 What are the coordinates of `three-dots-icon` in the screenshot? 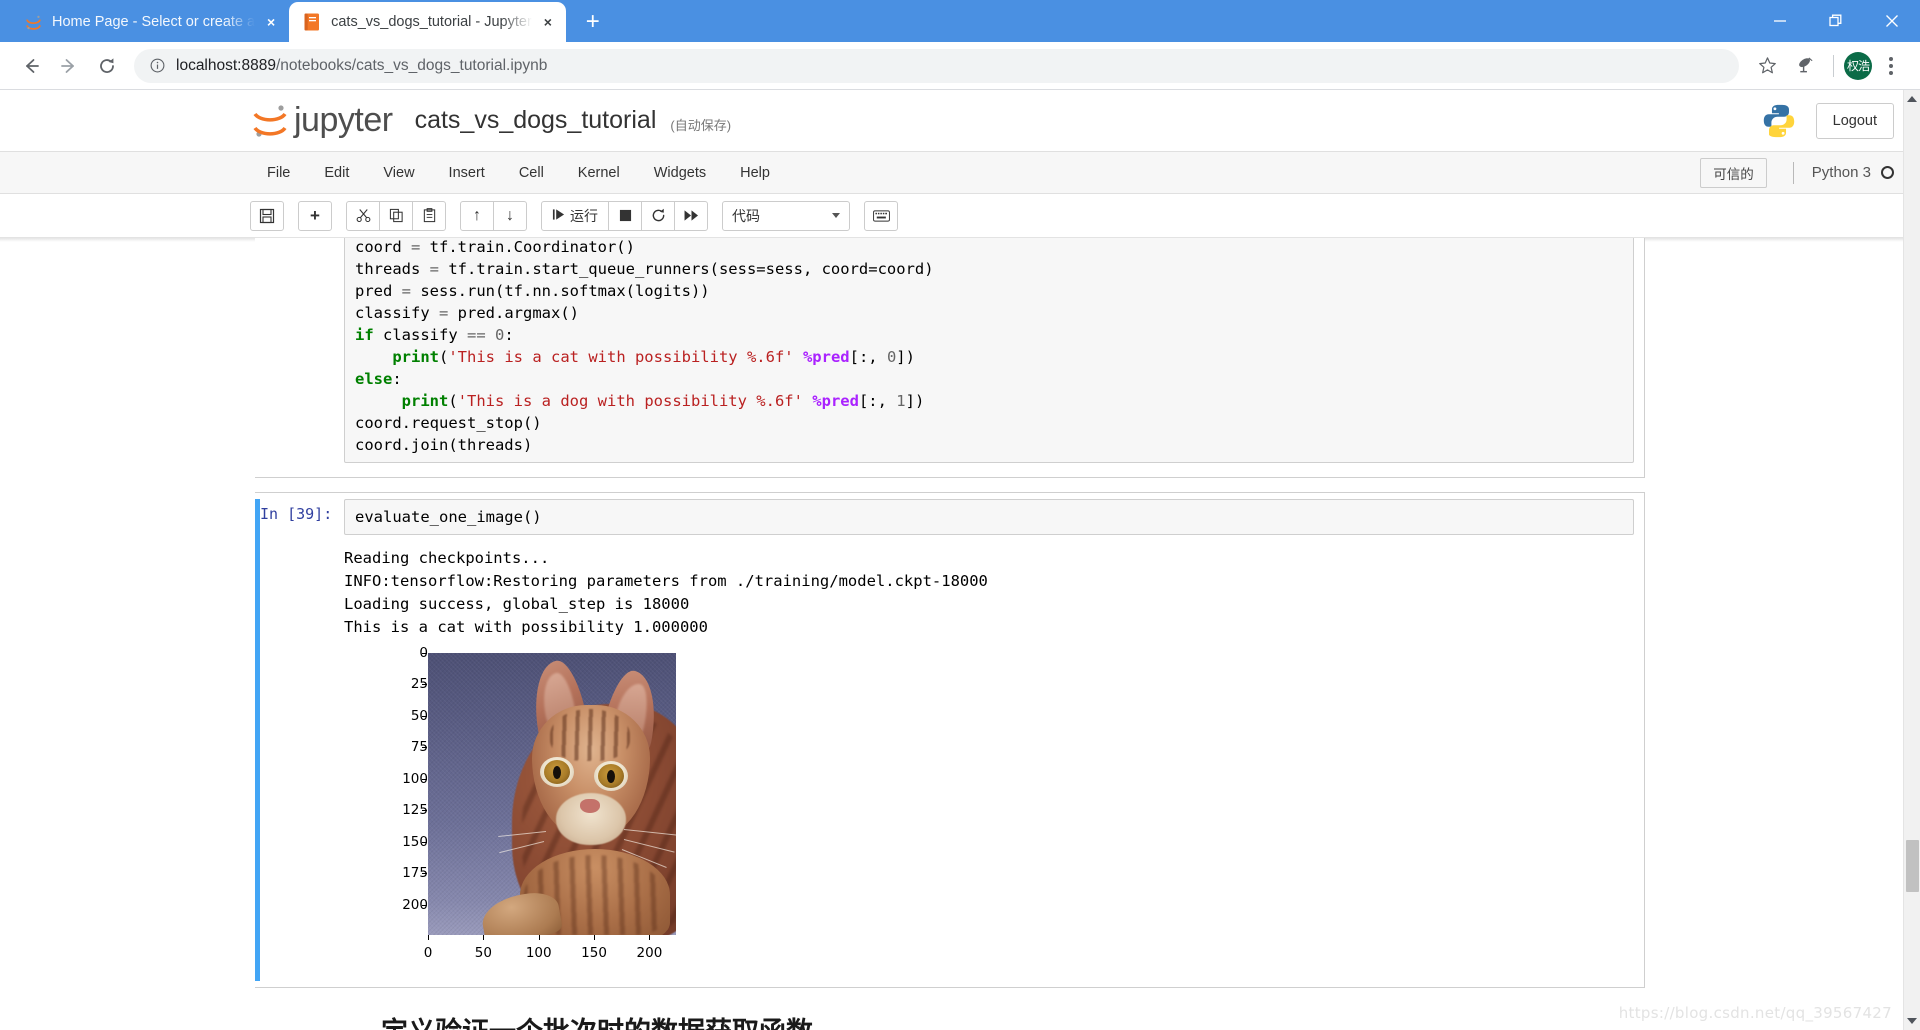 It's located at (1891, 66).